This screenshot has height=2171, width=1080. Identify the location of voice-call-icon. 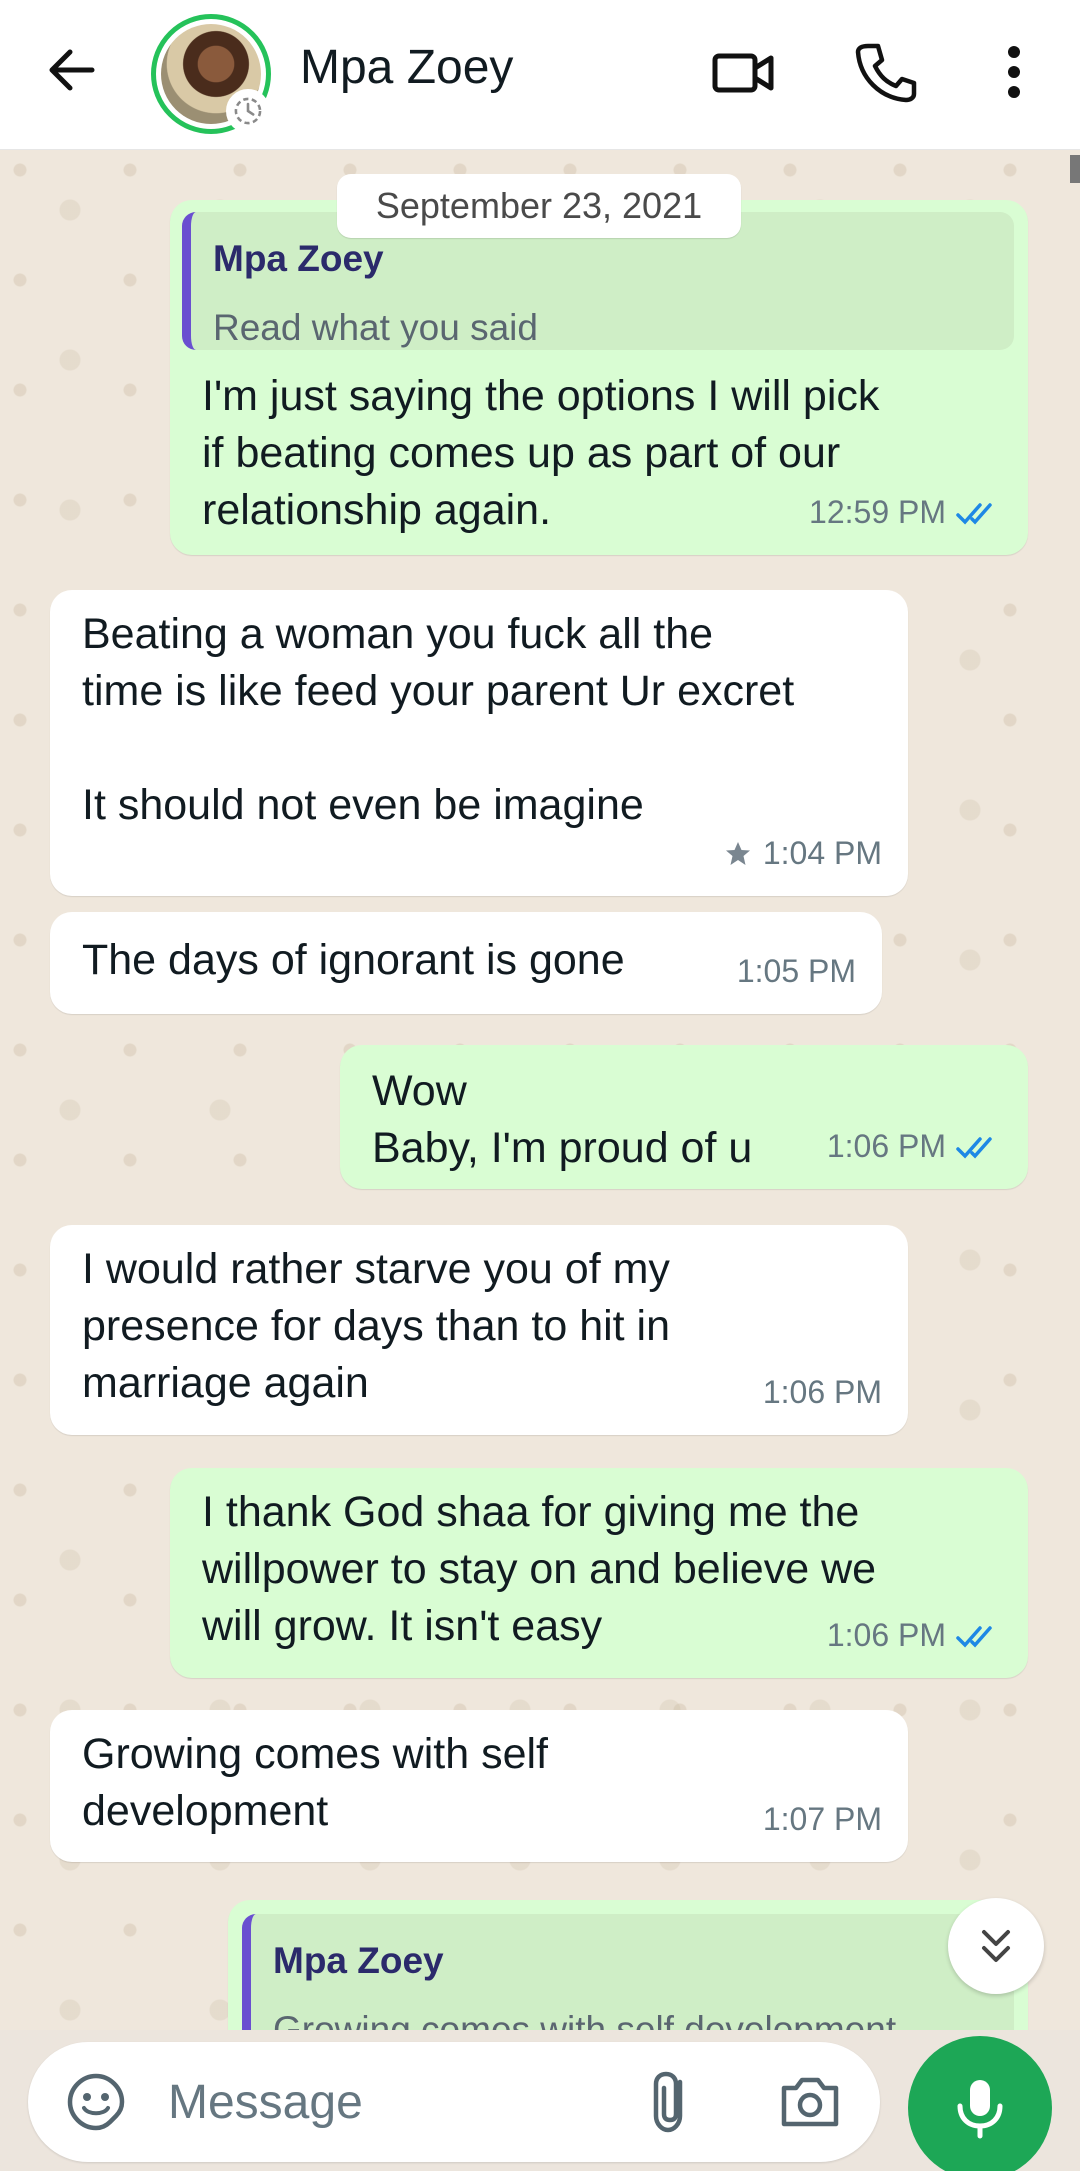
(886, 72).